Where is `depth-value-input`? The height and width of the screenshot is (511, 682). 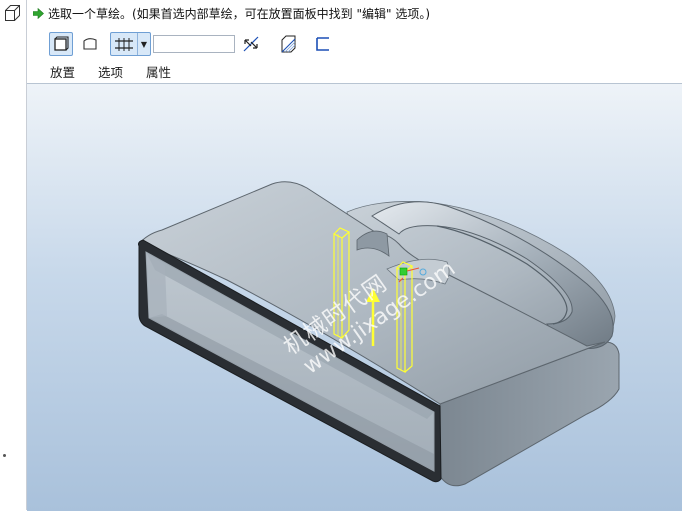
depth-value-input is located at coordinates (194, 44).